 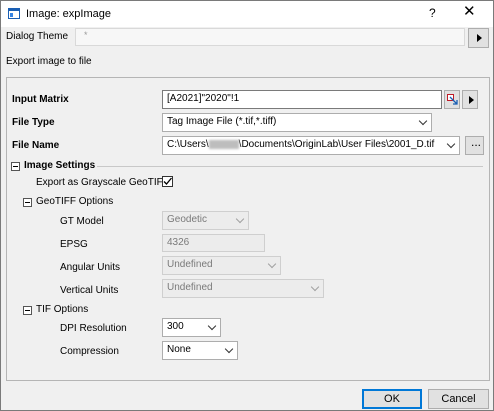 What do you see at coordinates (458, 399) in the screenshot?
I see `cancel-button: Cancel` at bounding box center [458, 399].